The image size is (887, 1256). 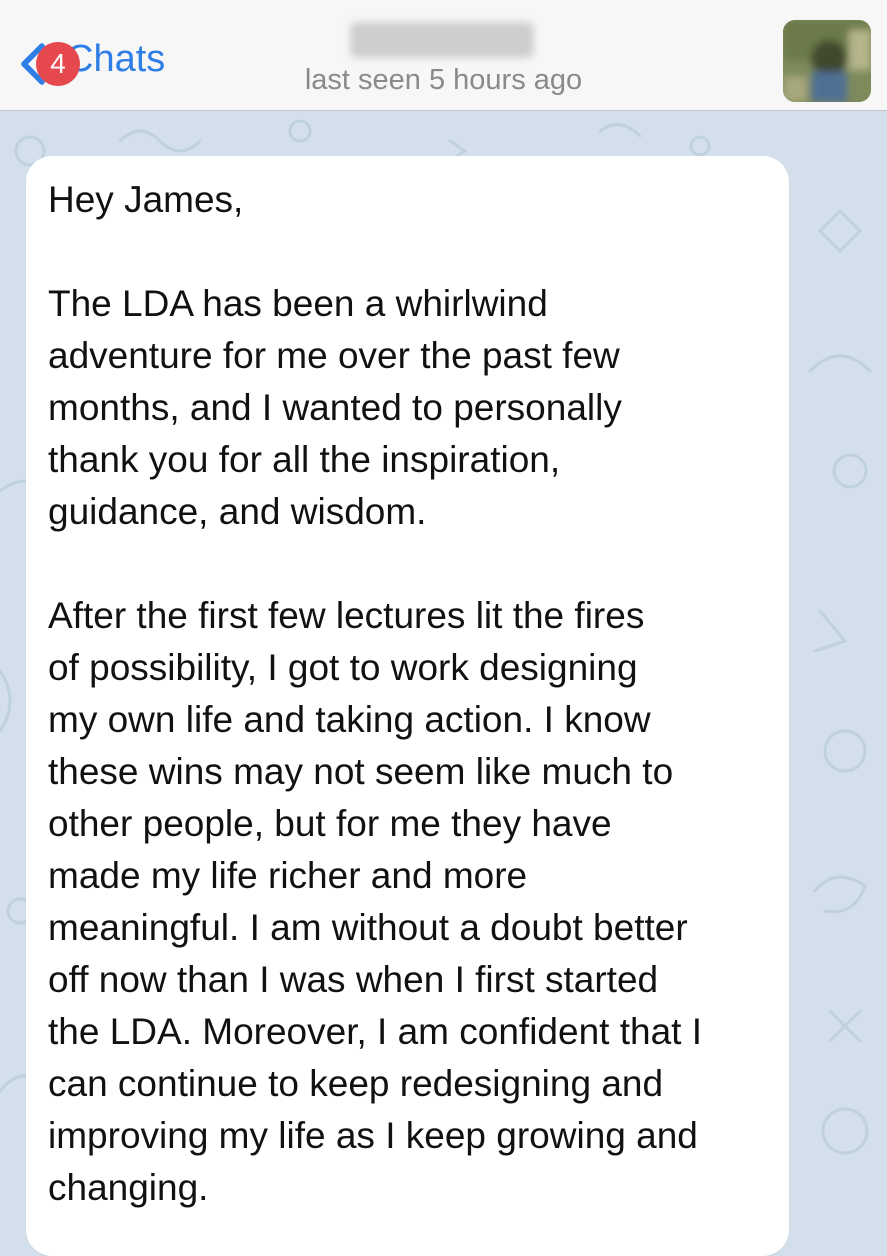 I want to click on avatar-image, so click(x=827, y=61).